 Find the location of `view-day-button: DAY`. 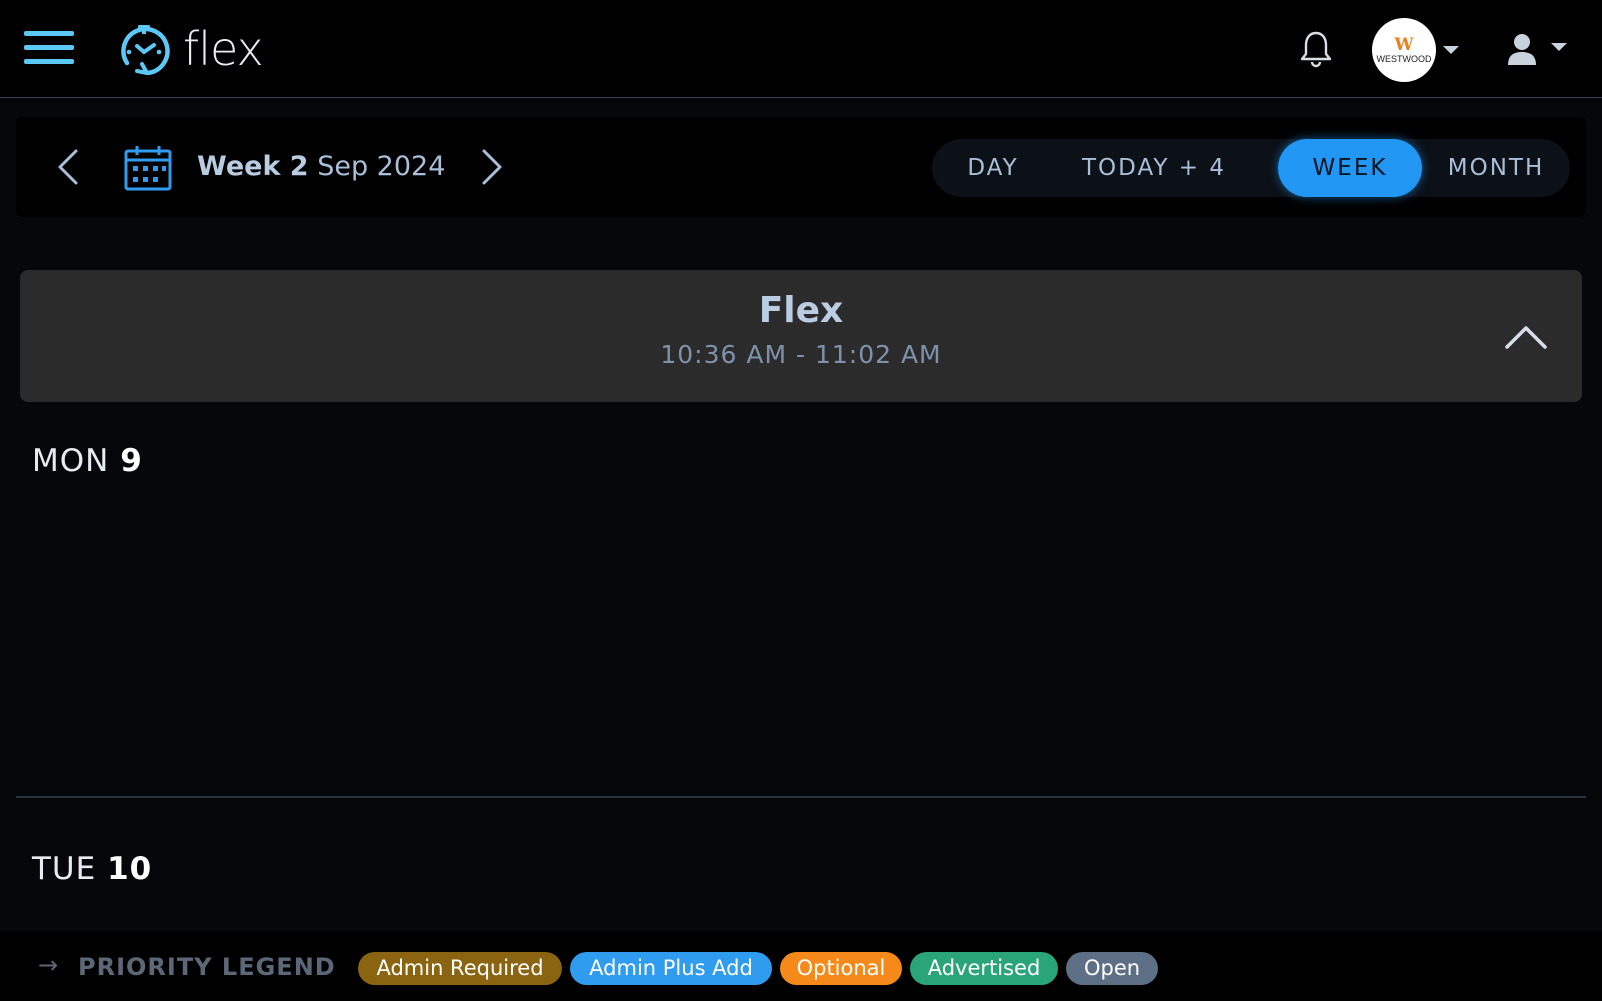

view-day-button: DAY is located at coordinates (993, 168).